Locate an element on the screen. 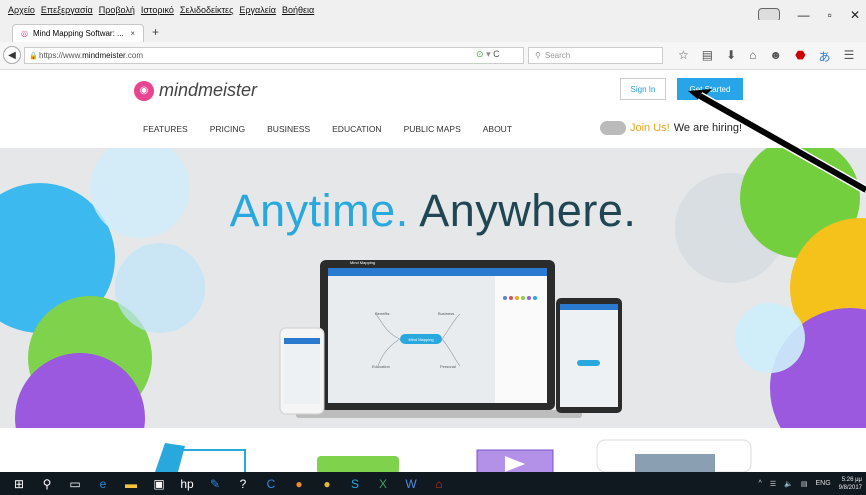 This screenshot has width=866, height=495. windows-icon: ⊞ is located at coordinates (19, 484).